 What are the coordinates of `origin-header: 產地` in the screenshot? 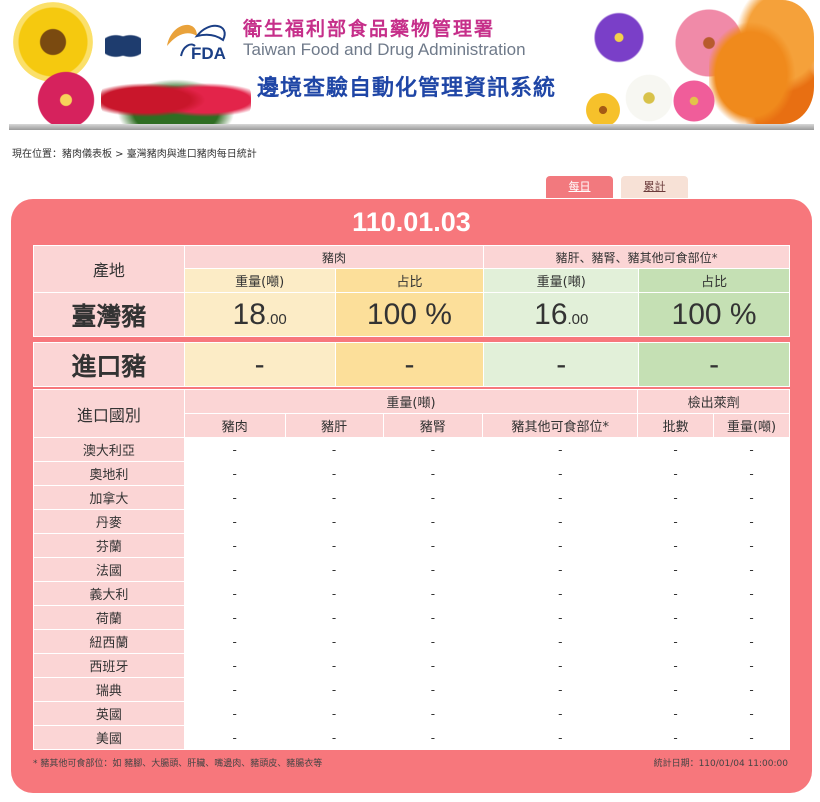 It's located at (109, 269).